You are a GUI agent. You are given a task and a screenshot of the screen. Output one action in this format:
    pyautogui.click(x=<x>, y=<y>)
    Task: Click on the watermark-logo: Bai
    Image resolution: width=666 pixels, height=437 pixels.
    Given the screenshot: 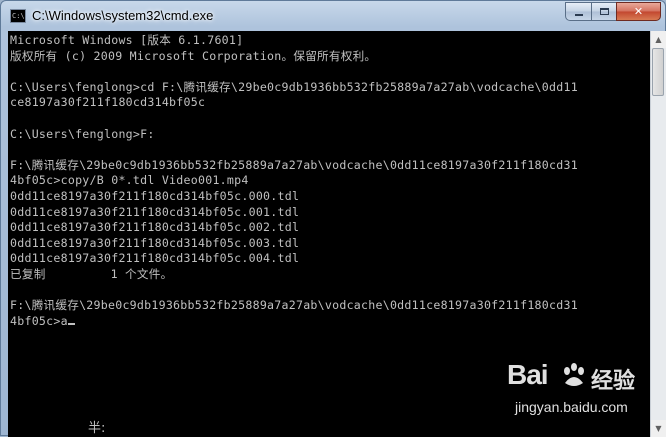 What is the action you would take?
    pyautogui.click(x=528, y=374)
    